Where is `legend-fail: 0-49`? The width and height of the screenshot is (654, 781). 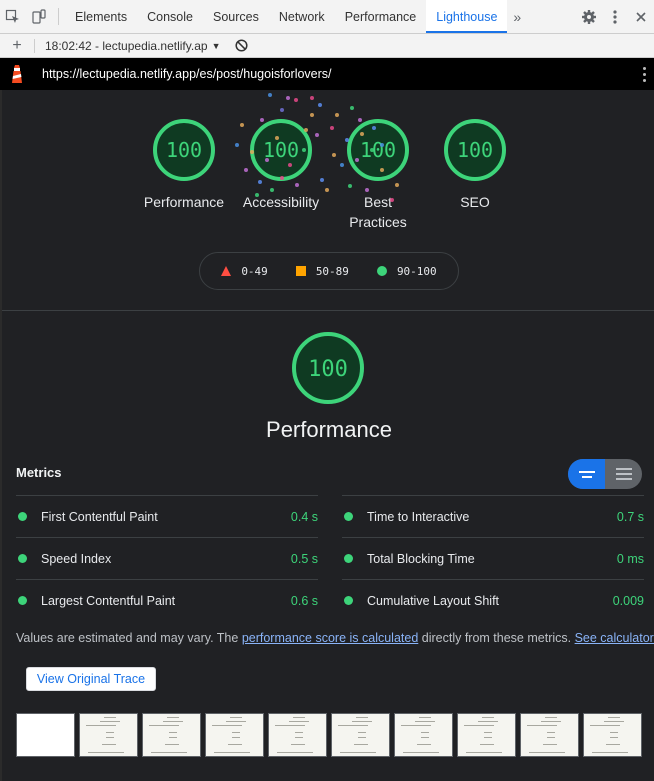
legend-fail: 0-49 is located at coordinates (244, 271).